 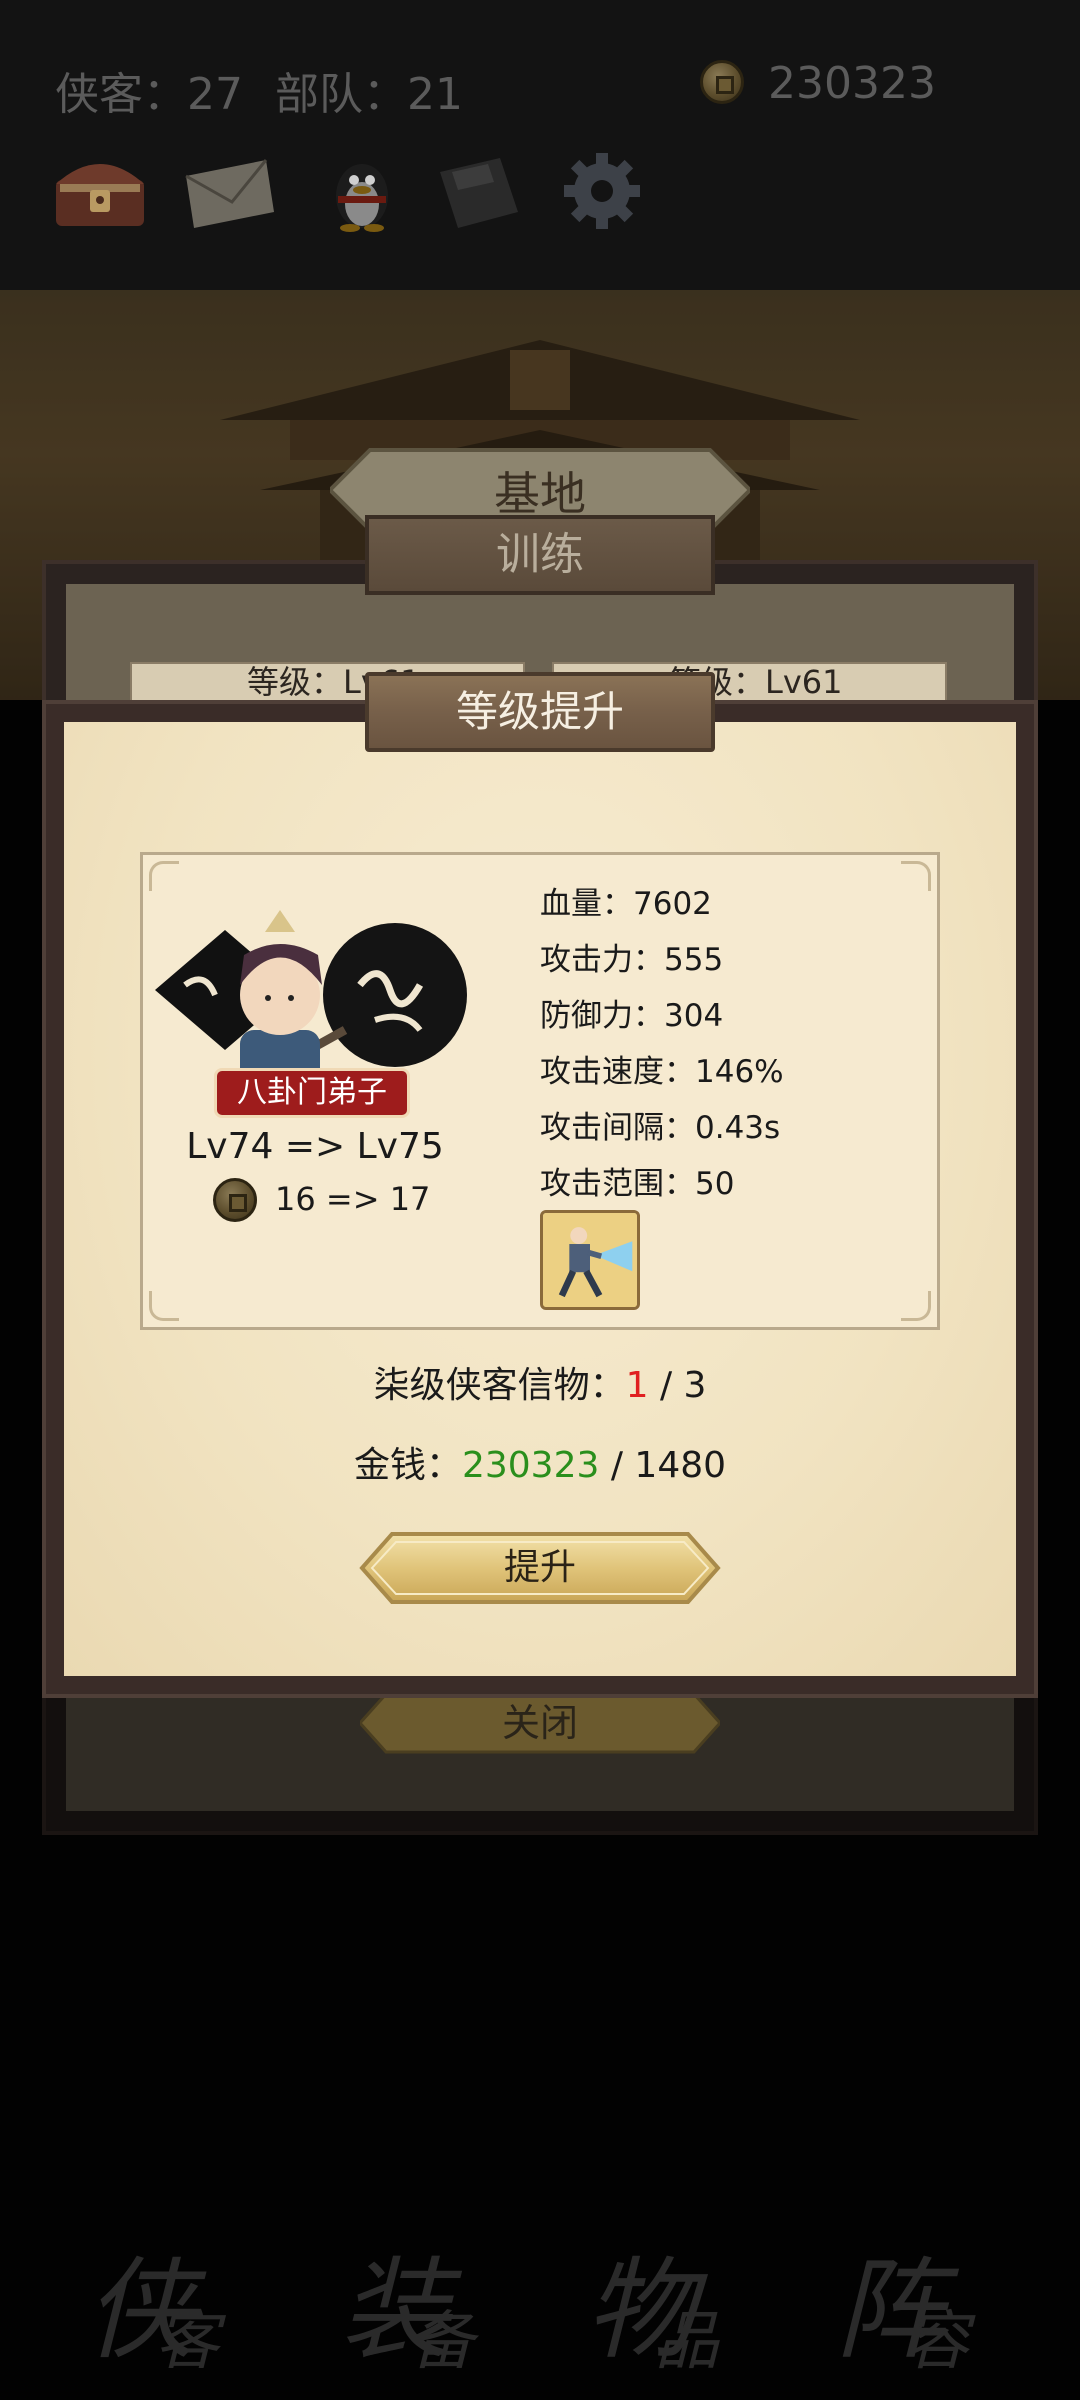 What do you see at coordinates (530, 1465) in the screenshot?
I see `money-have: 230323` at bounding box center [530, 1465].